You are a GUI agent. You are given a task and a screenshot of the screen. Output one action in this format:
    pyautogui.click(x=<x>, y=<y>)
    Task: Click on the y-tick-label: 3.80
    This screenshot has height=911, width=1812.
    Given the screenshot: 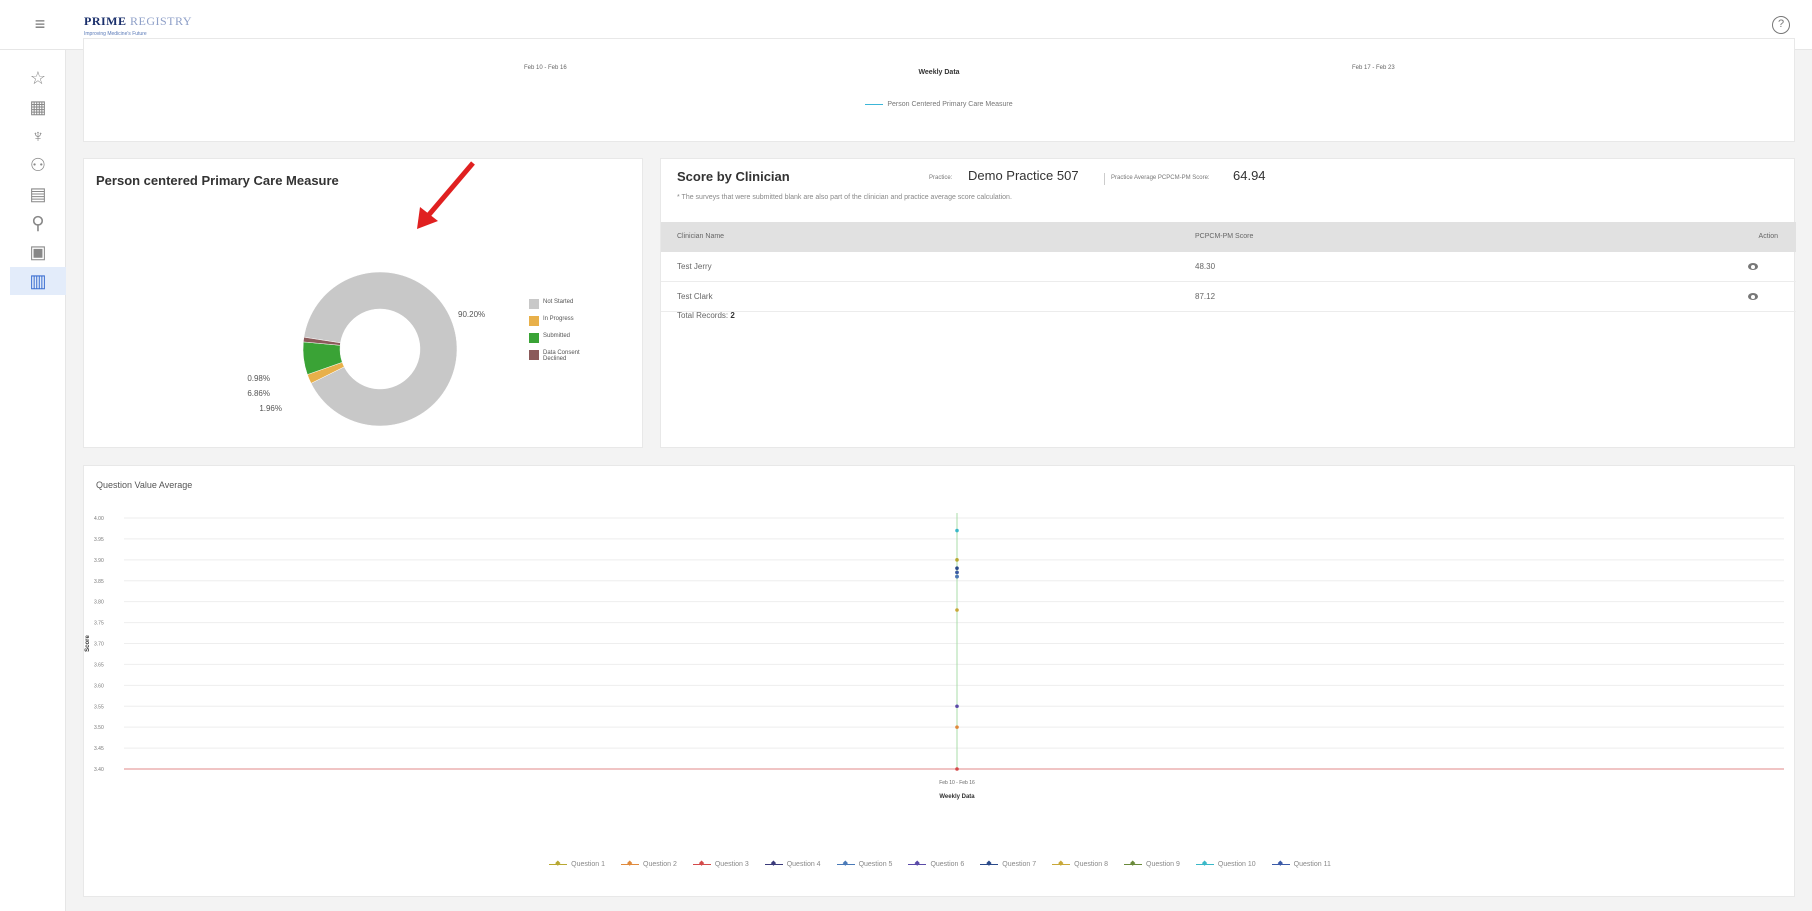 What is the action you would take?
    pyautogui.click(x=99, y=603)
    